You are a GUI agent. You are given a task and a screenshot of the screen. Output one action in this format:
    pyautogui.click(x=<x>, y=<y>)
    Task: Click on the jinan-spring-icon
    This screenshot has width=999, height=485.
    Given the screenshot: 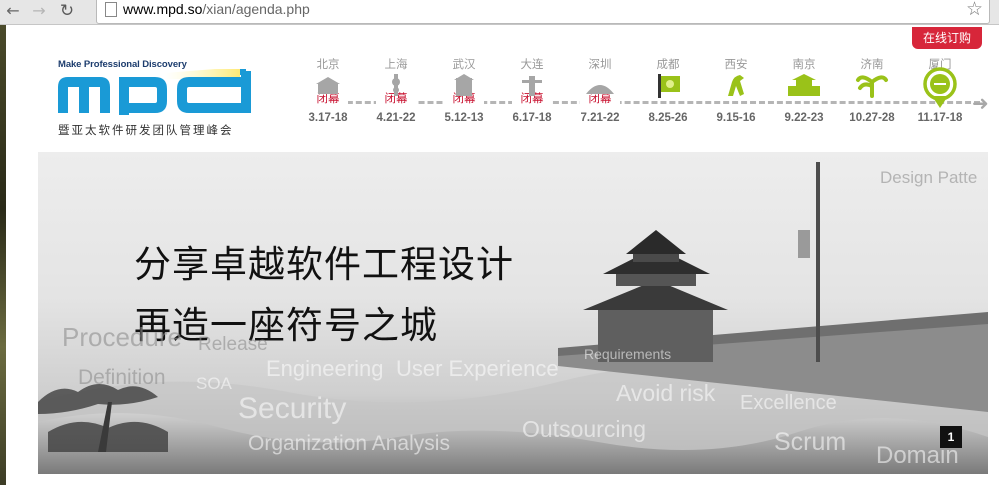 What is the action you would take?
    pyautogui.click(x=872, y=86)
    